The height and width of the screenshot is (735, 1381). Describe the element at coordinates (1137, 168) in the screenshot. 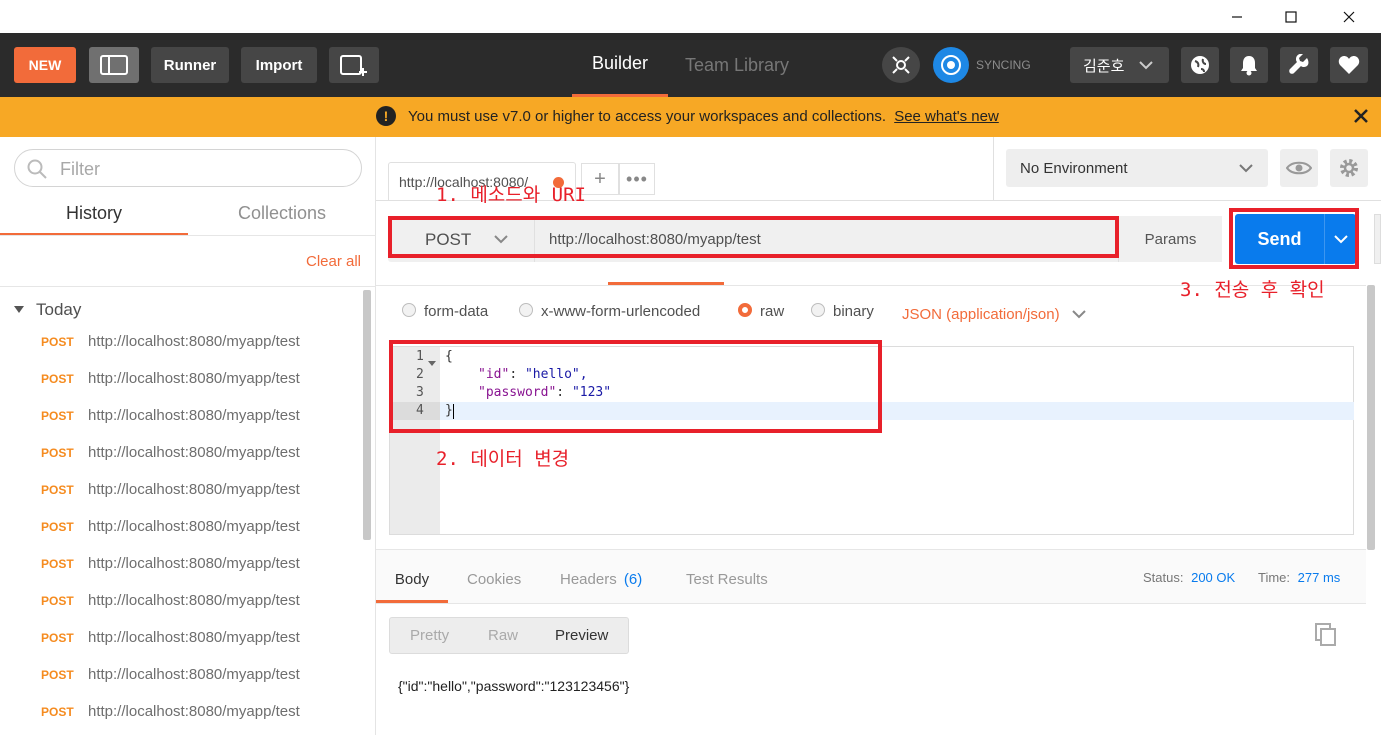

I see `environment-select: No Environment` at that location.